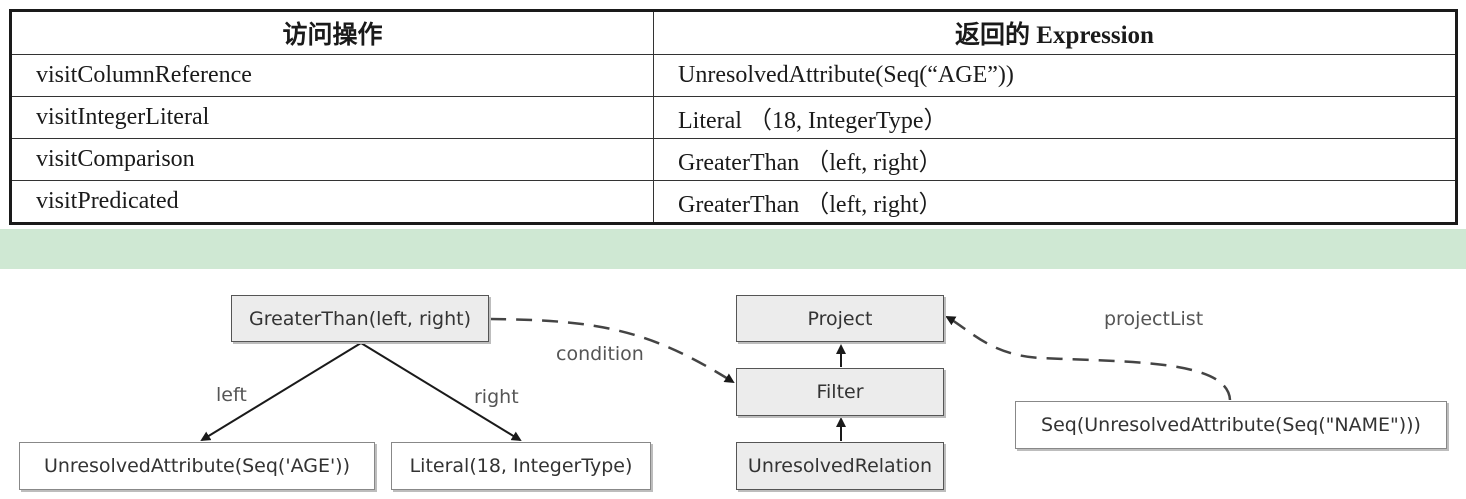 The height and width of the screenshot is (499, 1466). I want to click on node-unresolved-attribute-age: UnresolvedAttribute(Seq('AGE')), so click(197, 466).